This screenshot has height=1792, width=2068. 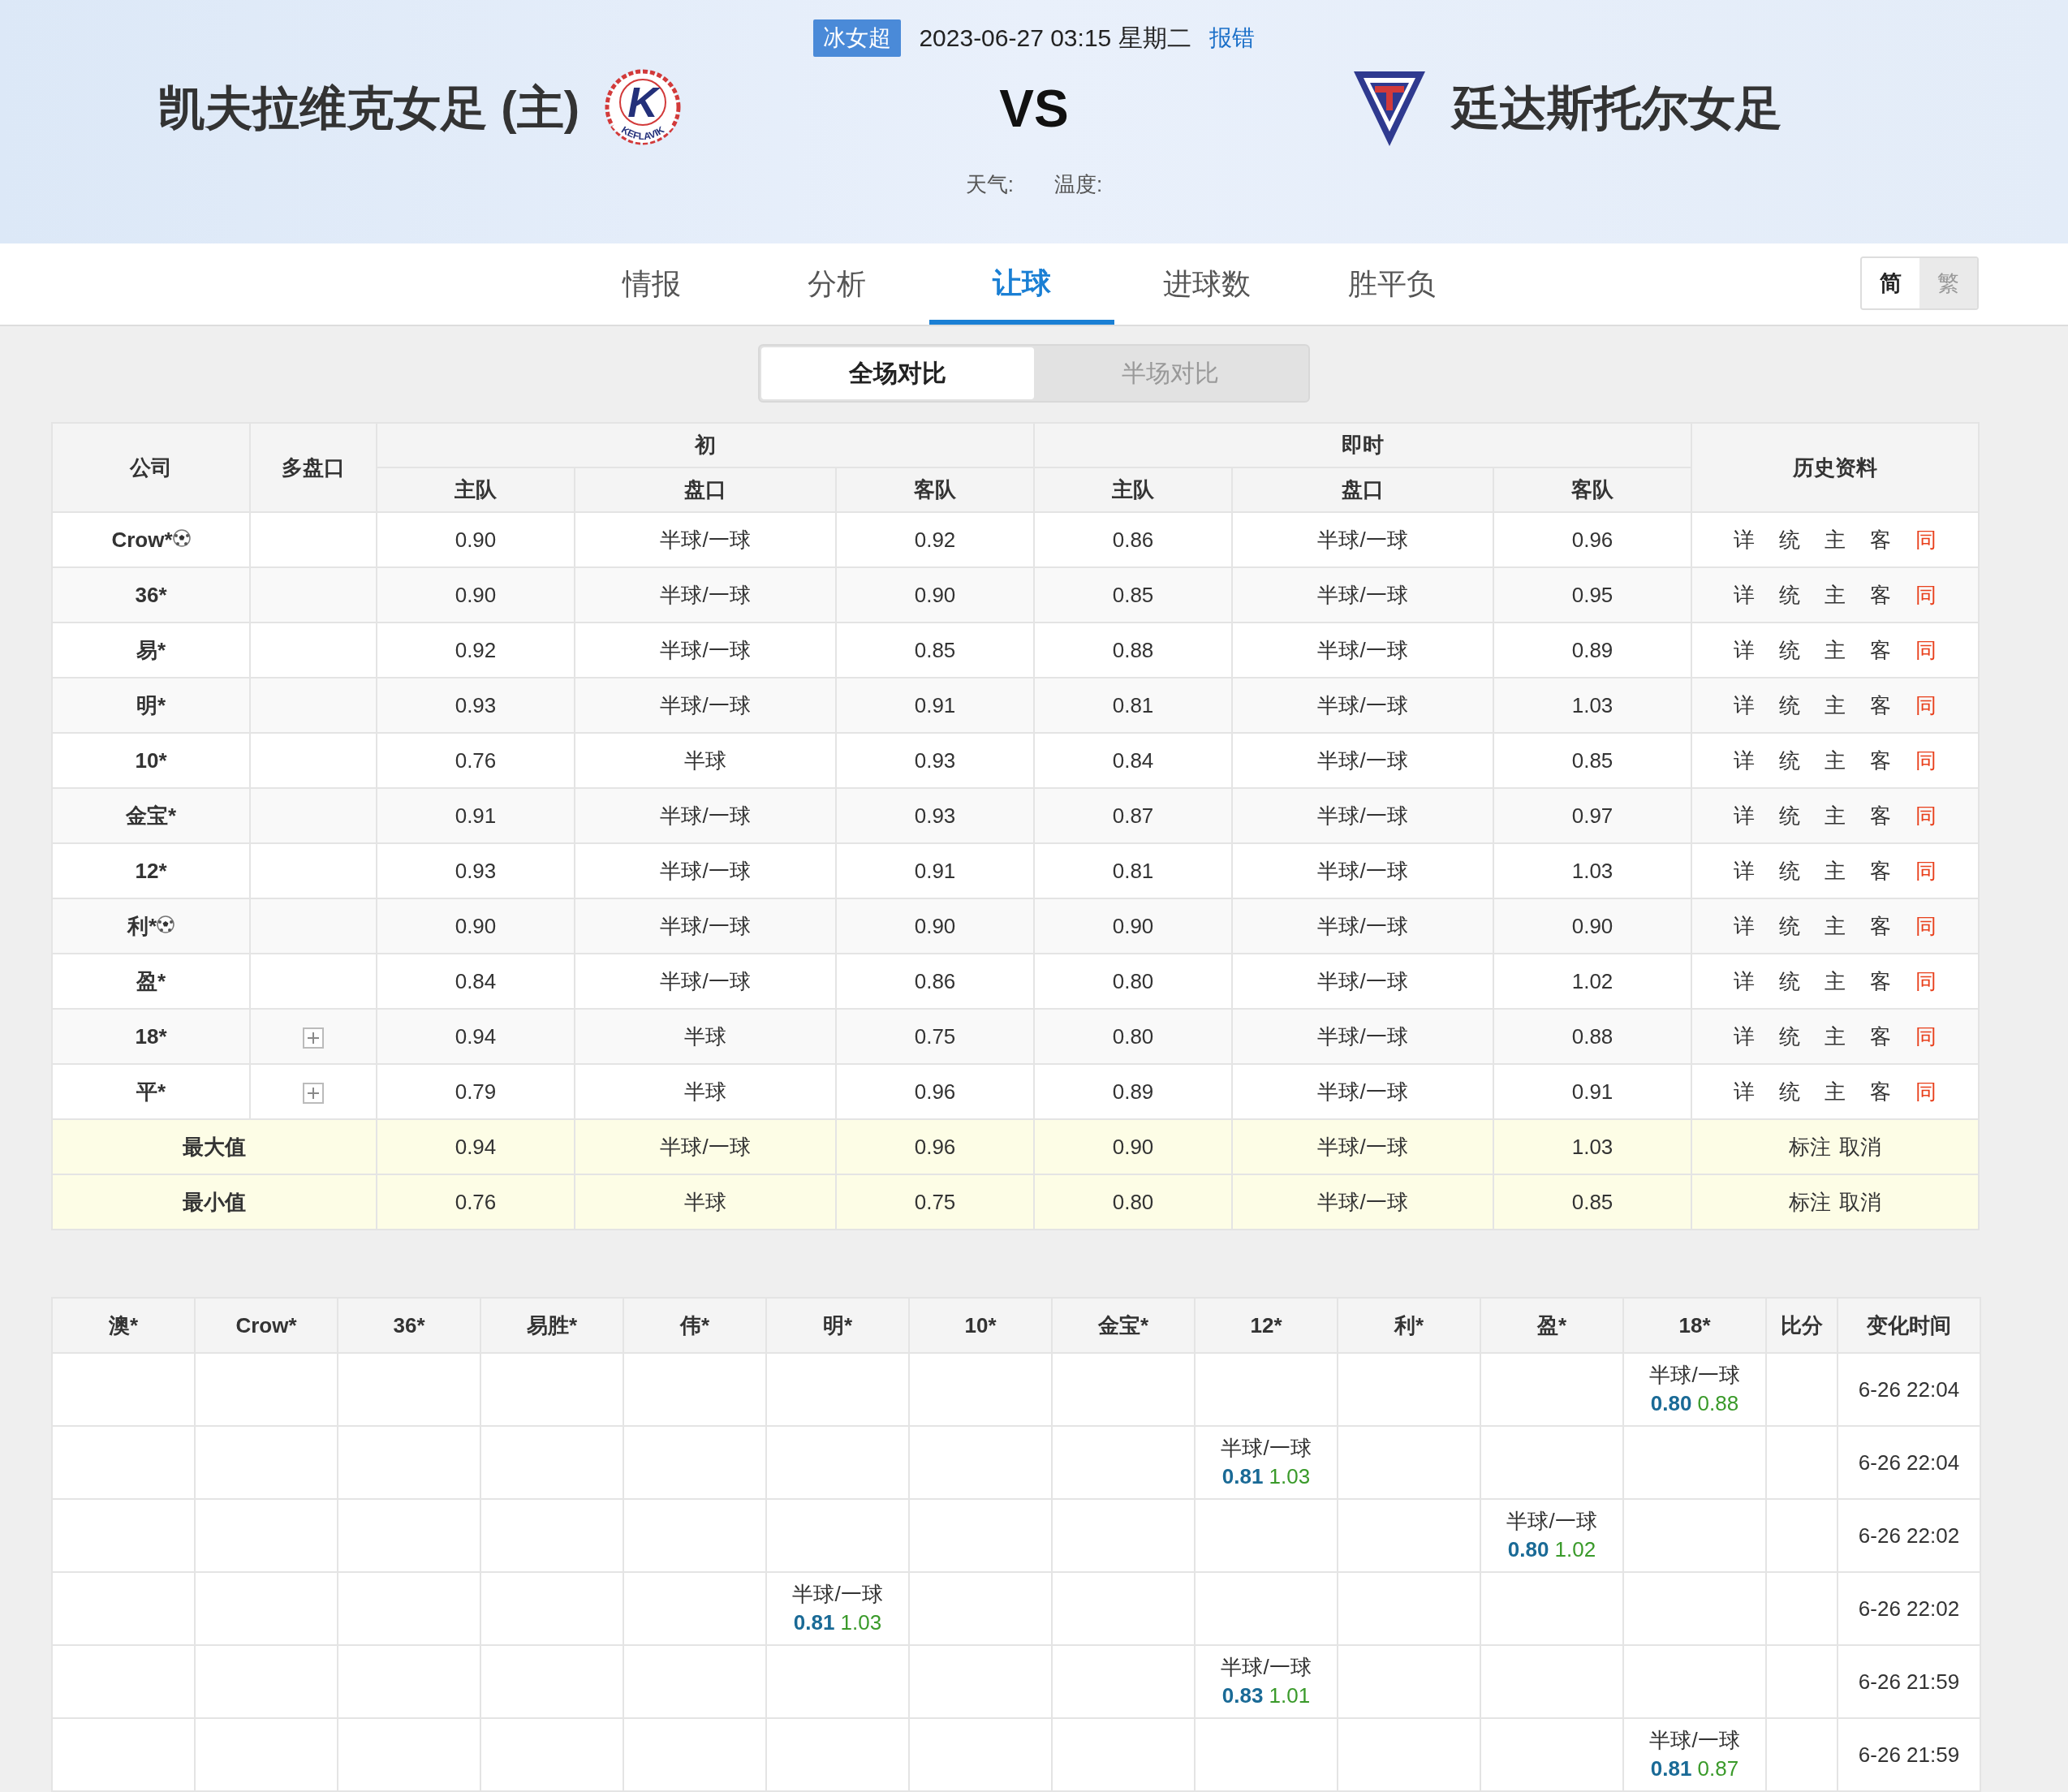 I want to click on column-header: 澳*, so click(x=123, y=1326).